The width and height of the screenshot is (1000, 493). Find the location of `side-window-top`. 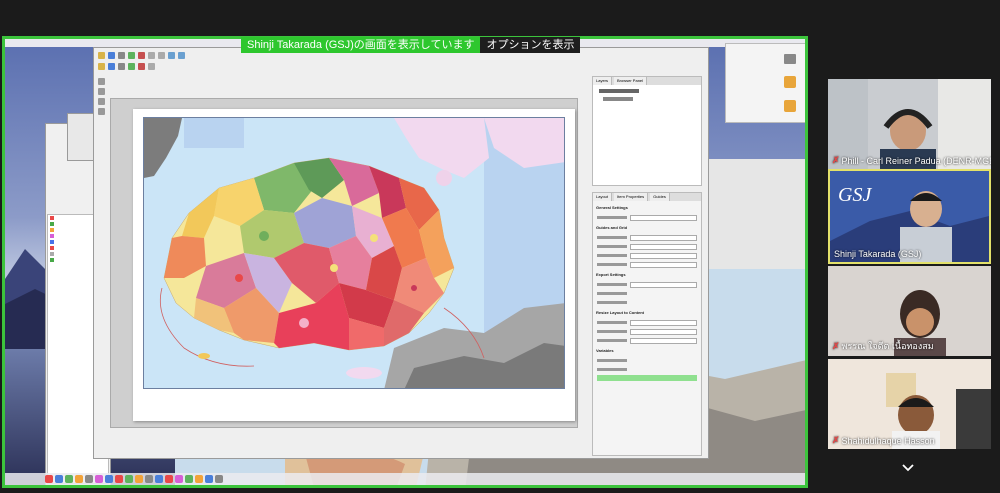

side-window-top is located at coordinates (765, 83).